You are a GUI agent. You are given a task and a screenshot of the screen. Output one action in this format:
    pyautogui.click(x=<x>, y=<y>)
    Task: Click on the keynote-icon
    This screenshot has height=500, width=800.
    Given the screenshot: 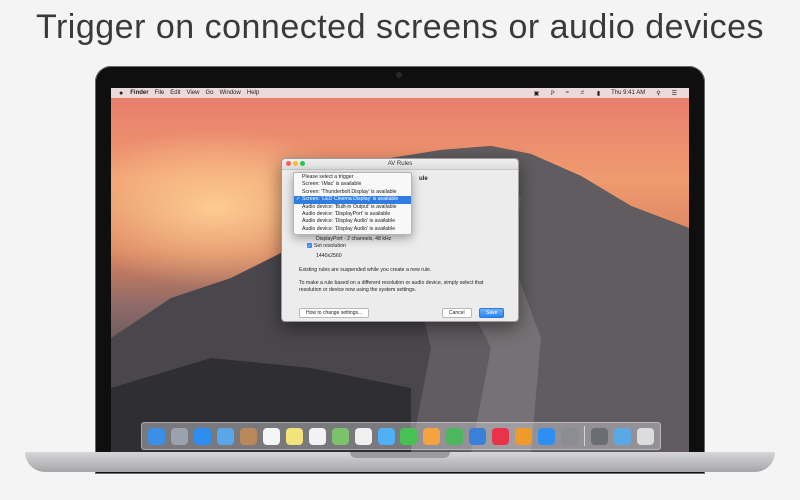 What is the action you would take?
    pyautogui.click(x=478, y=436)
    